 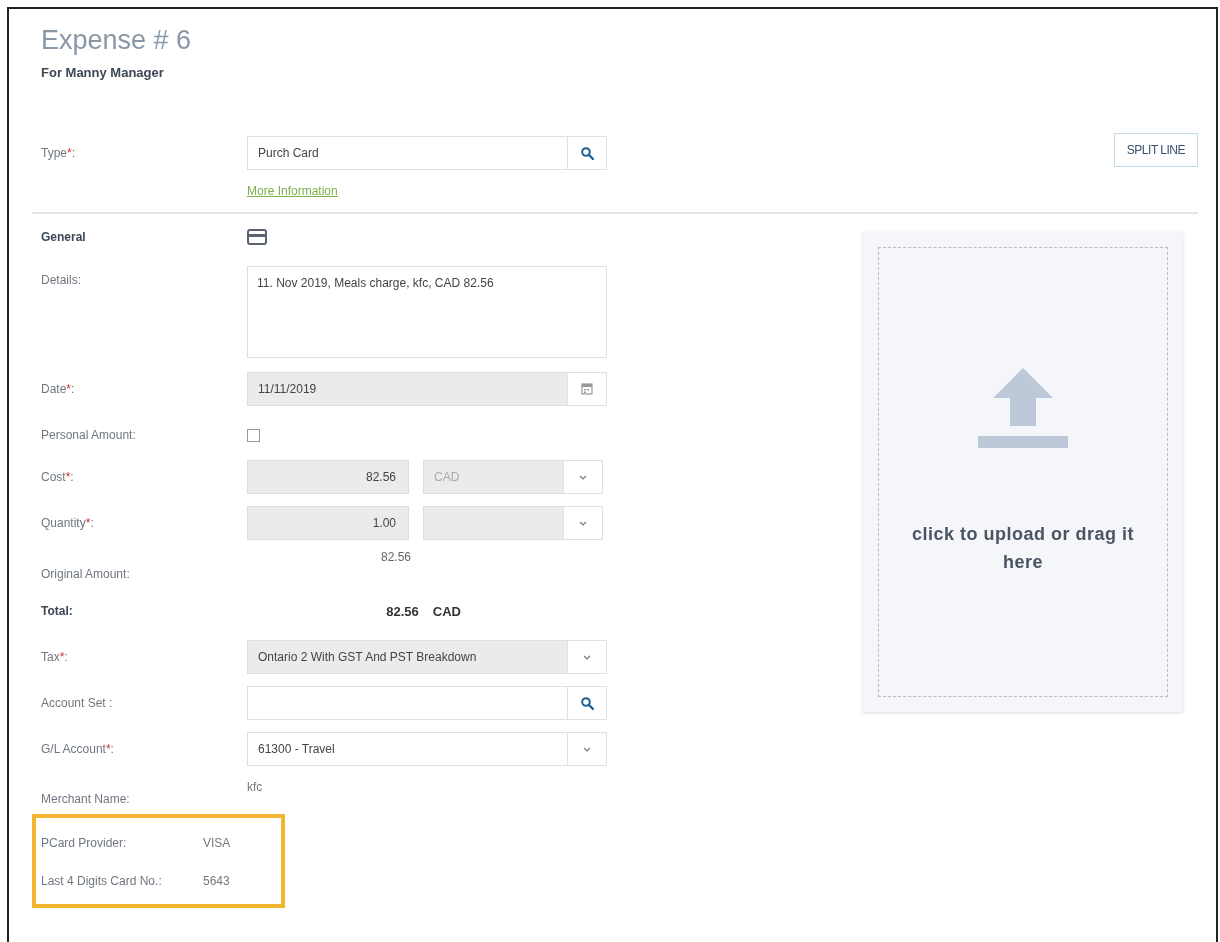 What do you see at coordinates (513, 523) in the screenshot?
I see `unit-dropdown` at bounding box center [513, 523].